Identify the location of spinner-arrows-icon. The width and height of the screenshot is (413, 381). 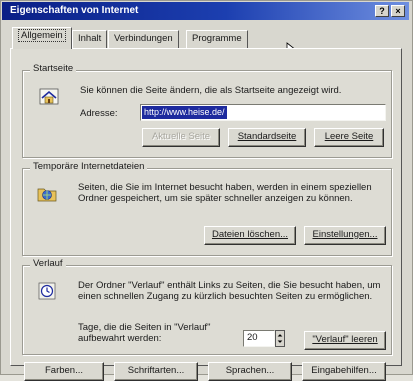
(280, 338).